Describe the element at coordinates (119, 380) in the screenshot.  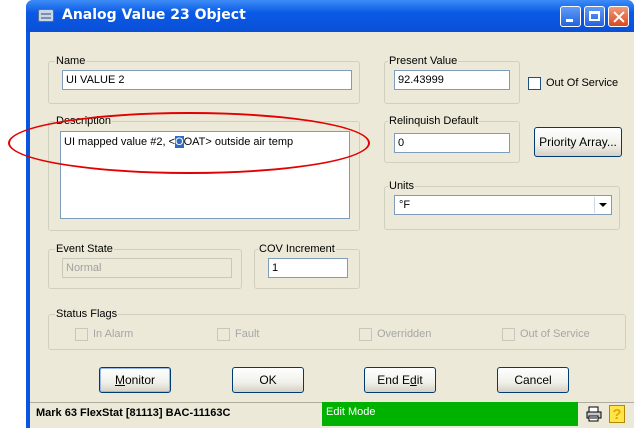
I see `monitor-mnemonic: M` at that location.